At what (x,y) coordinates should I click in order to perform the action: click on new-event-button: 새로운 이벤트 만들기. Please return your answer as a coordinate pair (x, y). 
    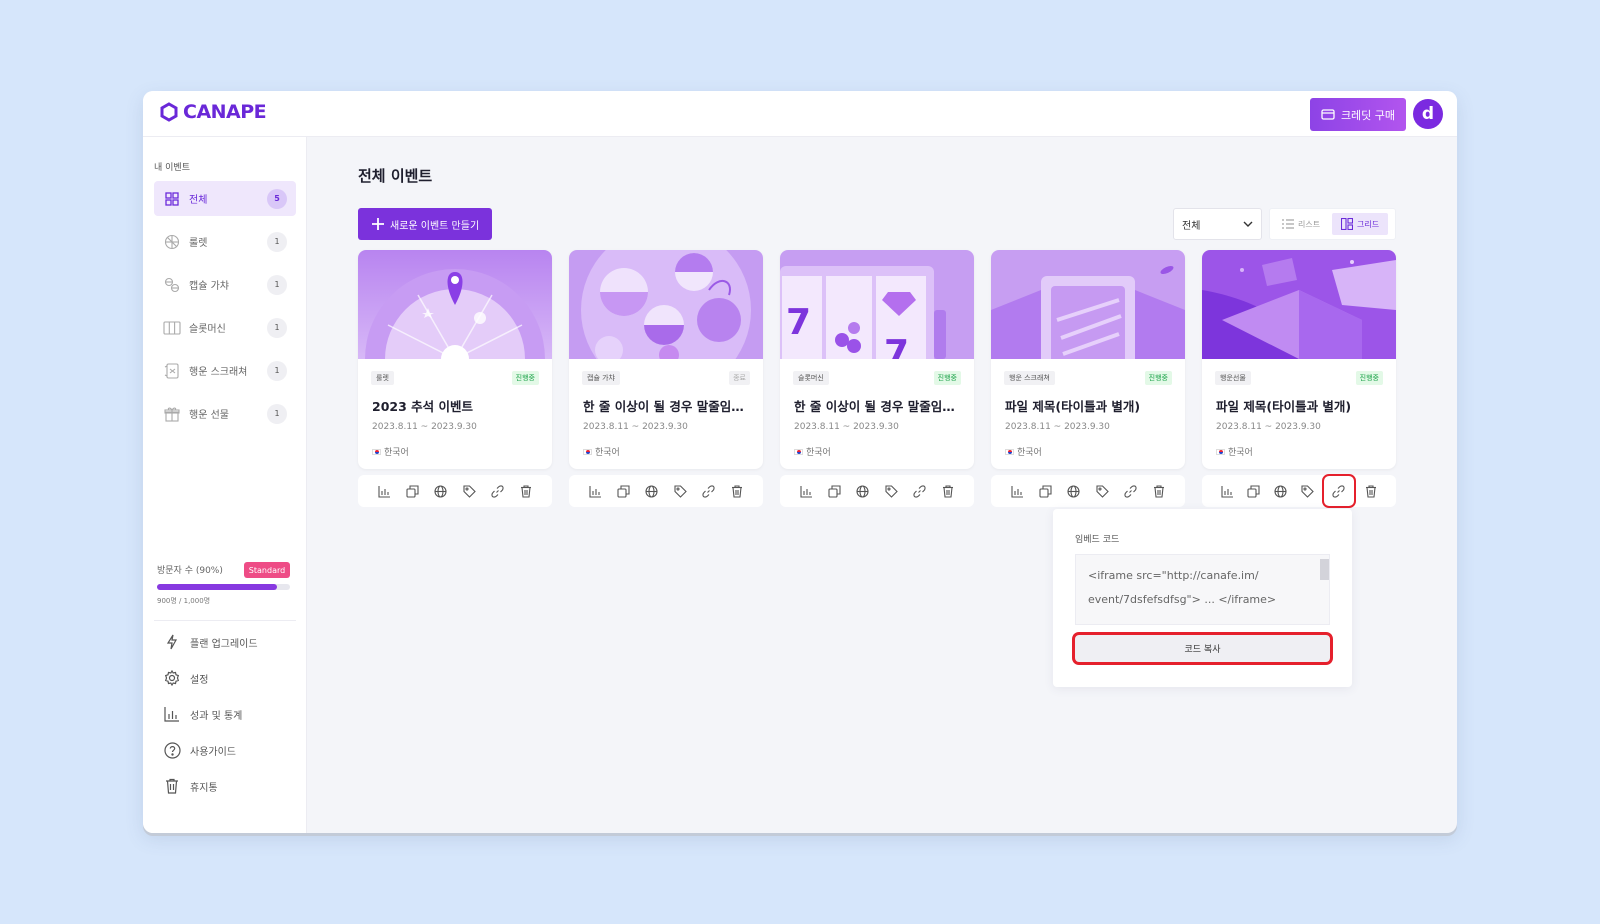
    Looking at the image, I should click on (425, 224).